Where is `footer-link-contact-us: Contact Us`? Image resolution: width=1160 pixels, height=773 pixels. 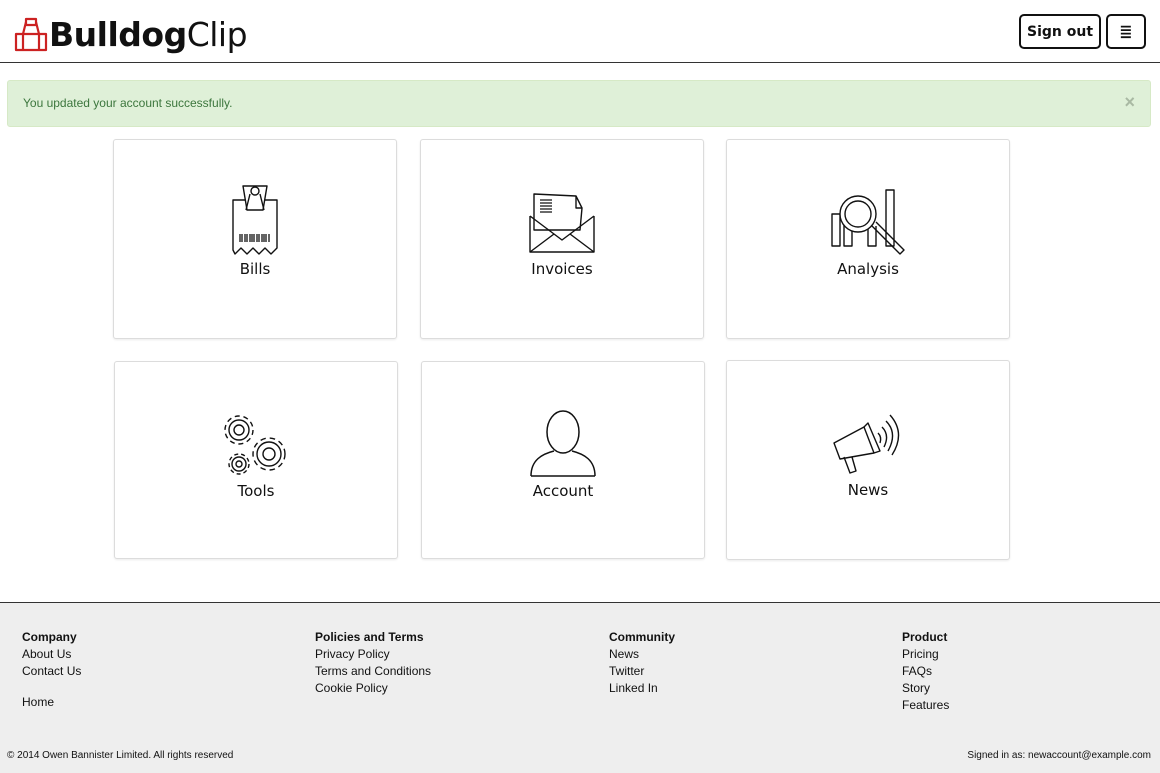 footer-link-contact-us: Contact Us is located at coordinates (51, 671).